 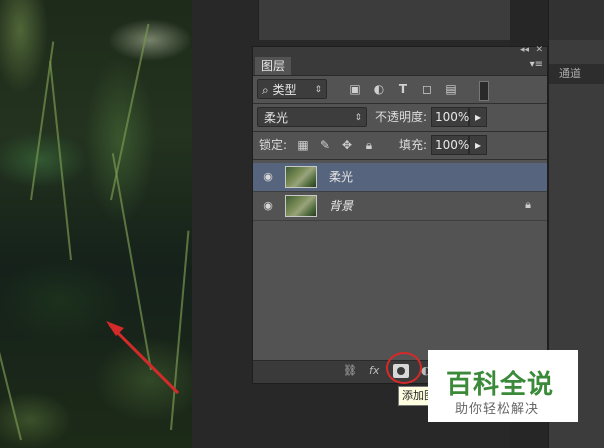 I want to click on fill-input: 100%, so click(x=450, y=145).